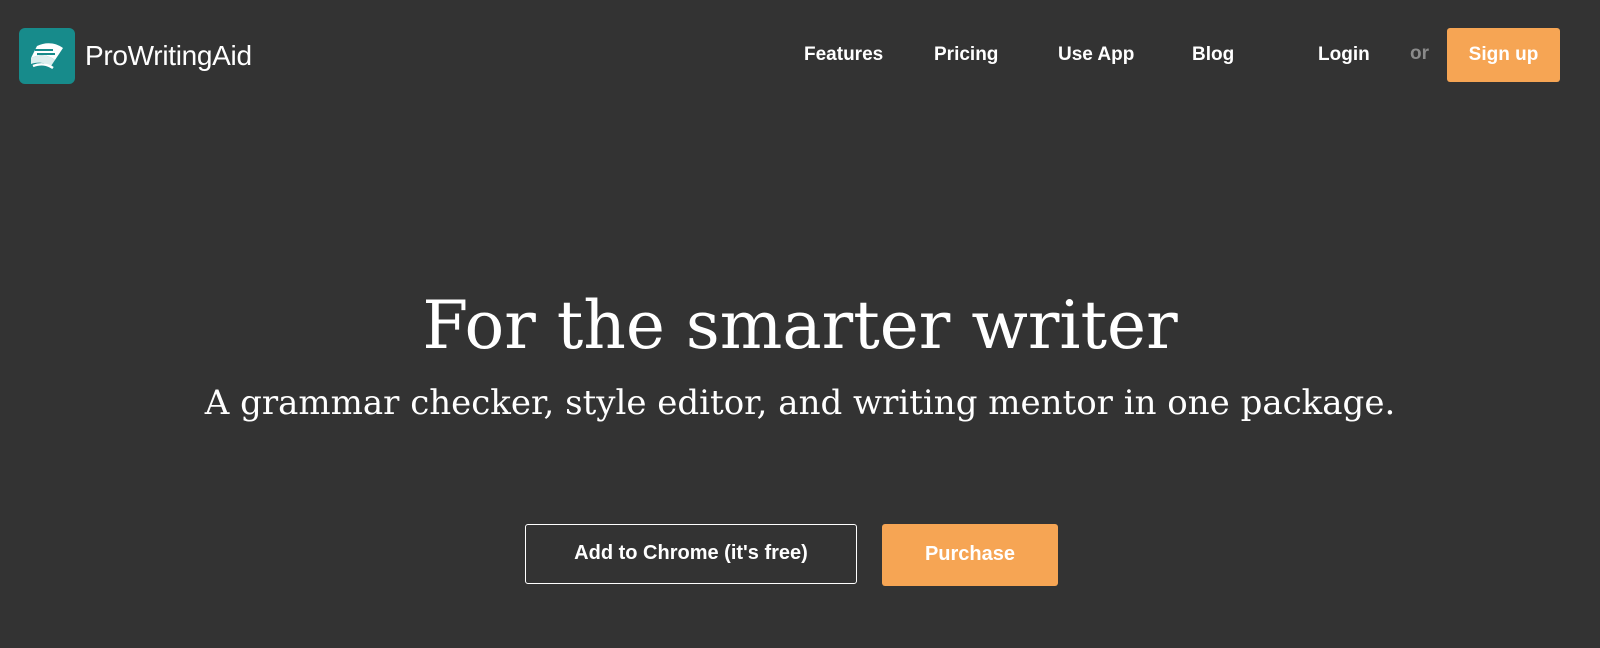 This screenshot has height=648, width=1600. What do you see at coordinates (970, 555) in the screenshot?
I see `purchase-button: Purchase` at bounding box center [970, 555].